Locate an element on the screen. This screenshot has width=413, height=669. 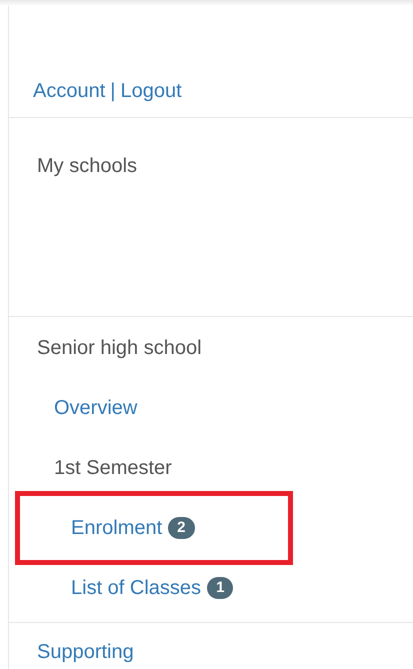
count-badge: 1 is located at coordinates (220, 588).